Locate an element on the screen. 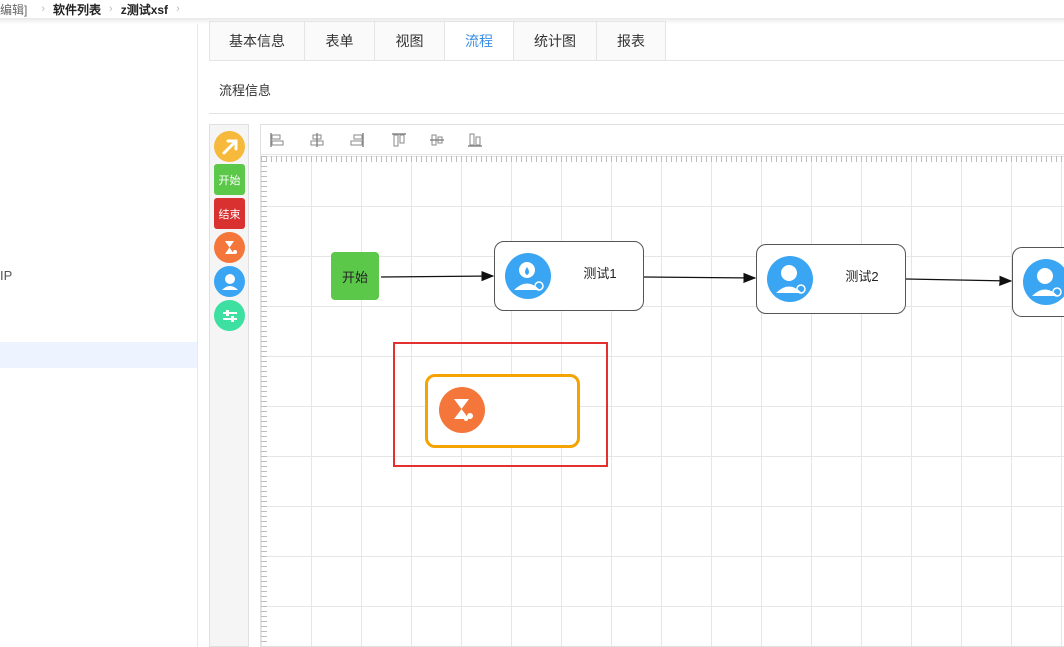 The width and height of the screenshot is (1064, 647). edge-task2-to-task3 is located at coordinates (959, 280).